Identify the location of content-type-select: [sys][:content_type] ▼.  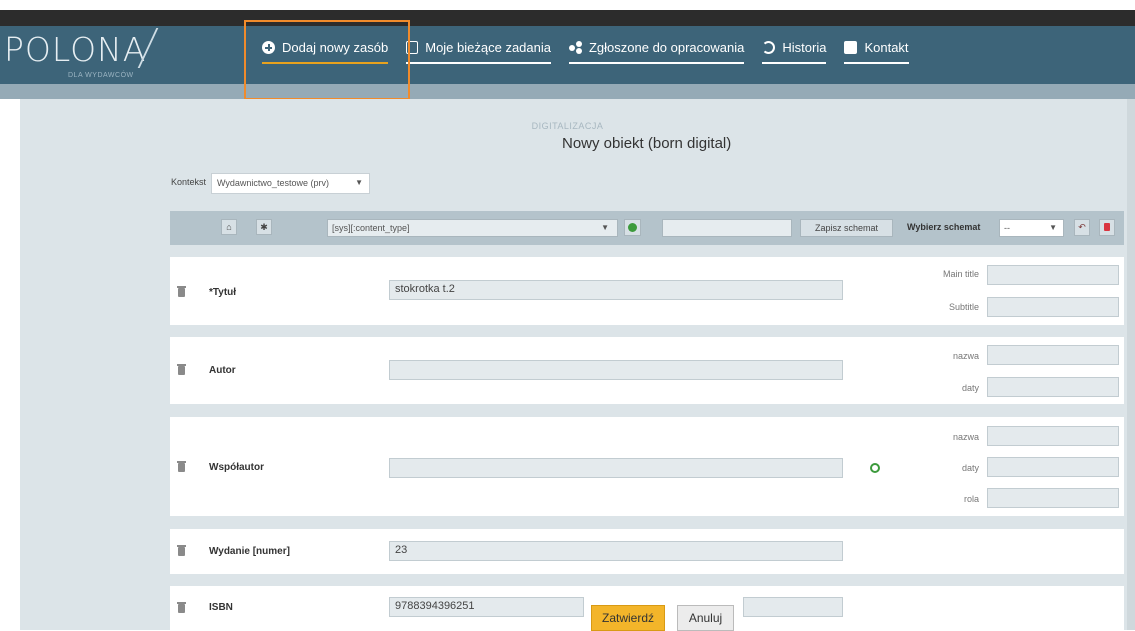
(472, 228).